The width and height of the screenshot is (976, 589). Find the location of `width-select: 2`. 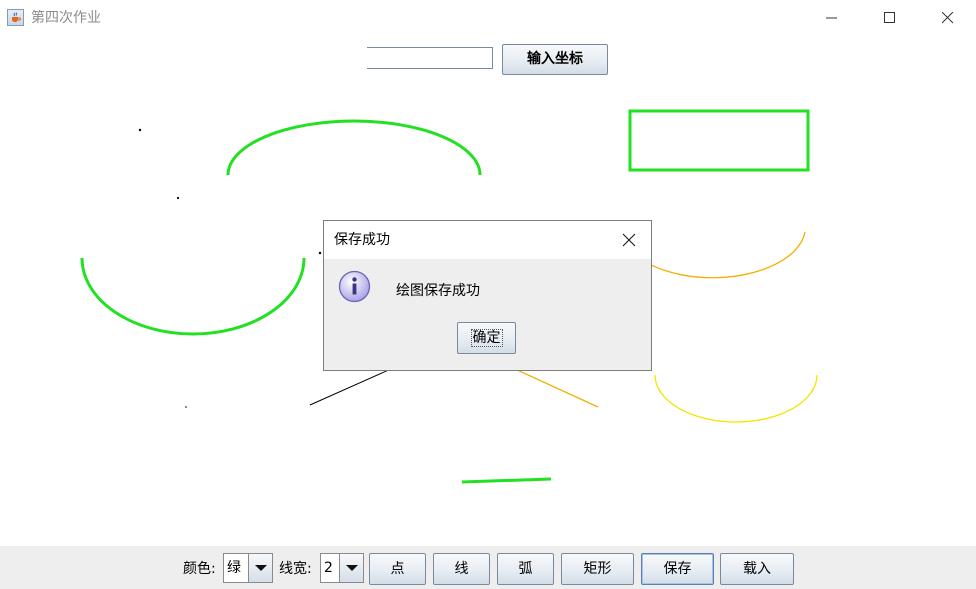

width-select: 2 is located at coordinates (342, 568).